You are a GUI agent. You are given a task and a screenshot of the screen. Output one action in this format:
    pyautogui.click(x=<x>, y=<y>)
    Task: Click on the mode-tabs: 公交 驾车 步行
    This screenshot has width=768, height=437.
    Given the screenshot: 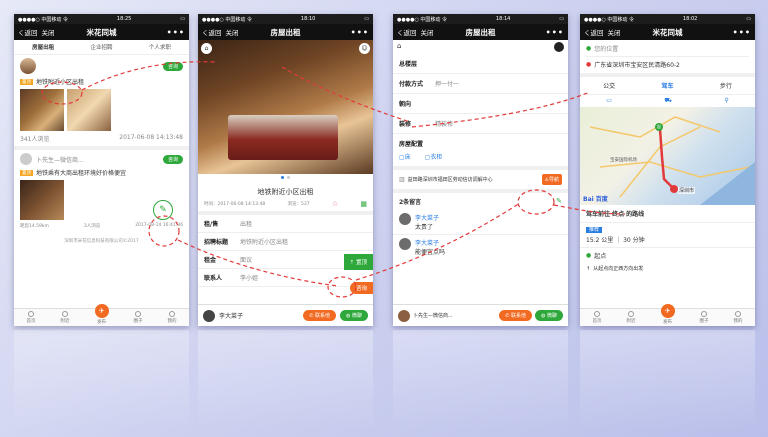 What is the action you would take?
    pyautogui.click(x=667, y=84)
    